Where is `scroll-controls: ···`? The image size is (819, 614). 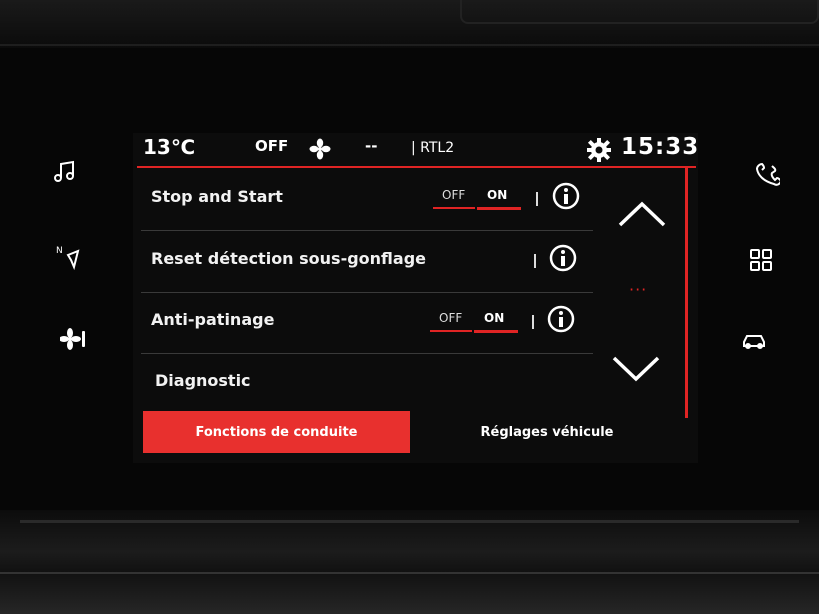 scroll-controls: ··· is located at coordinates (640, 292).